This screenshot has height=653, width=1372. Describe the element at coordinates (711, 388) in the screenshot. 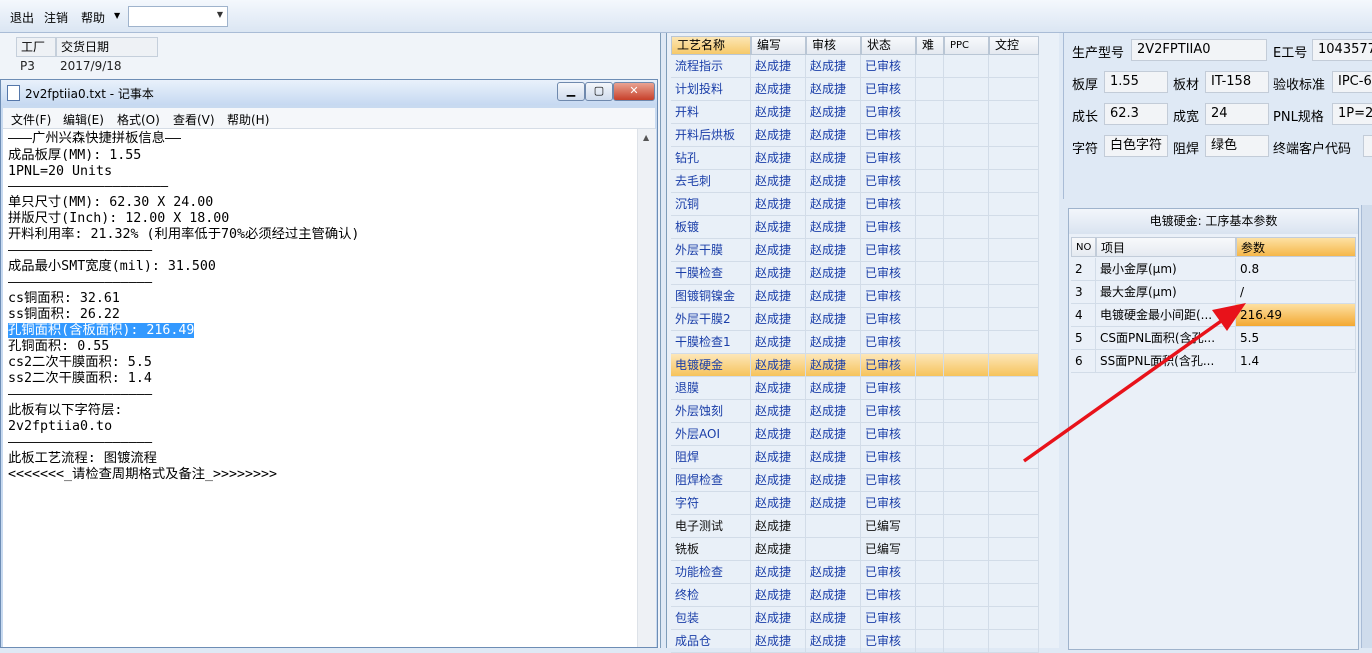

I see `process-name-cell: 退膜` at that location.